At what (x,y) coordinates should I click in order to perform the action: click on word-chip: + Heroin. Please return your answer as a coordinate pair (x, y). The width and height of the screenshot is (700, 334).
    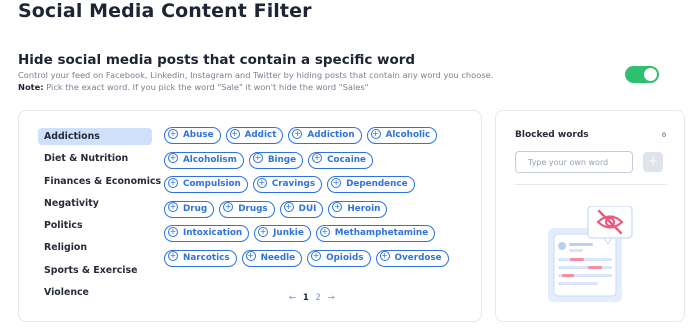
    Looking at the image, I should click on (358, 209).